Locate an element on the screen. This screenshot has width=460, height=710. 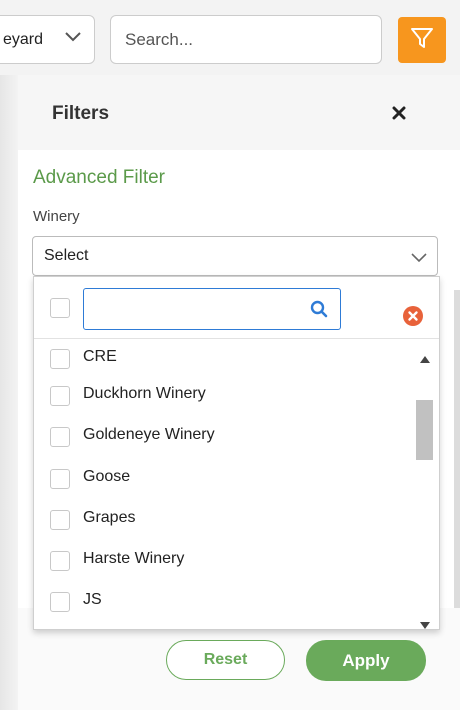
panel-title: Filters is located at coordinates (81, 113).